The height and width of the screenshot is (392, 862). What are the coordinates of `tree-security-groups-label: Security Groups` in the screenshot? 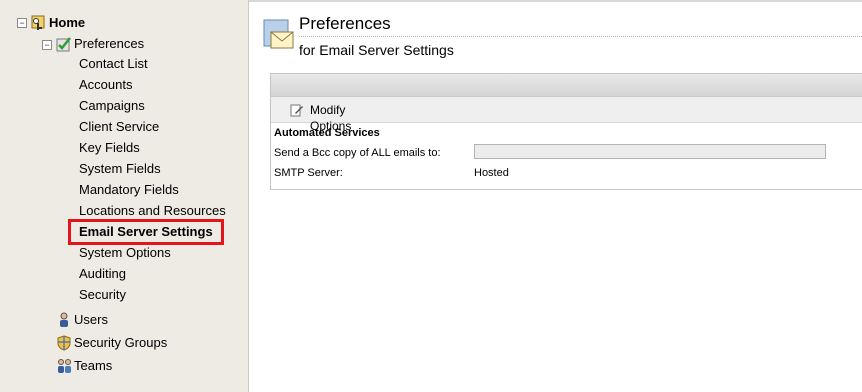 It's located at (121, 342).